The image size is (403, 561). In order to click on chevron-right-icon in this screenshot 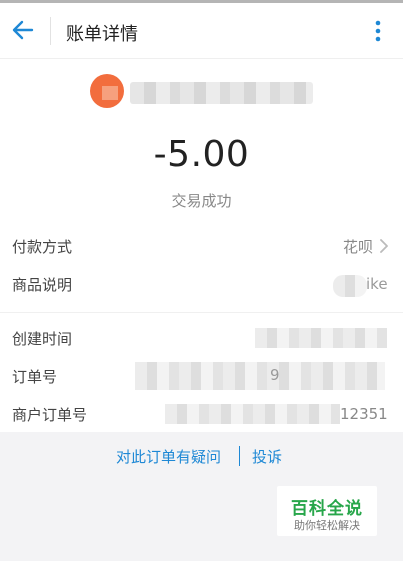, I will do `click(384, 246)`.